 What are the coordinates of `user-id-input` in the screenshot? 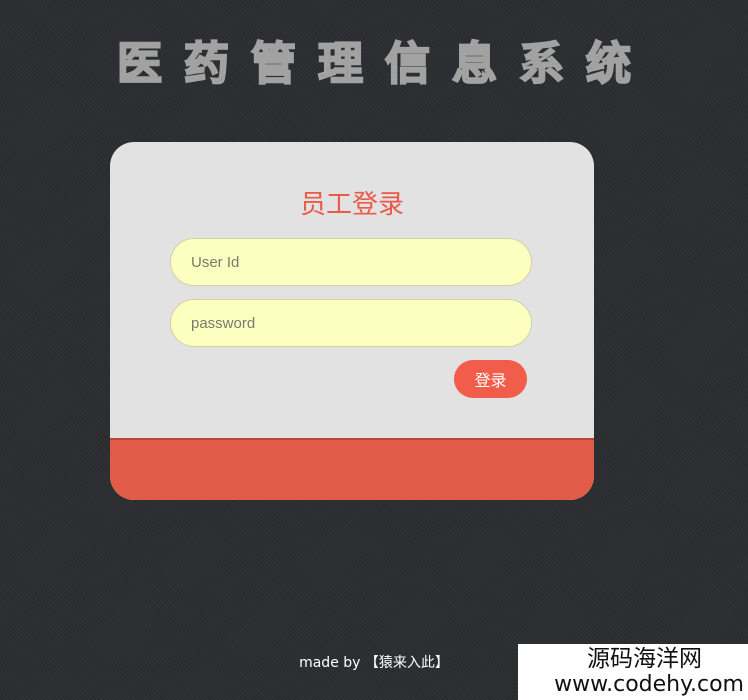 It's located at (351, 262).